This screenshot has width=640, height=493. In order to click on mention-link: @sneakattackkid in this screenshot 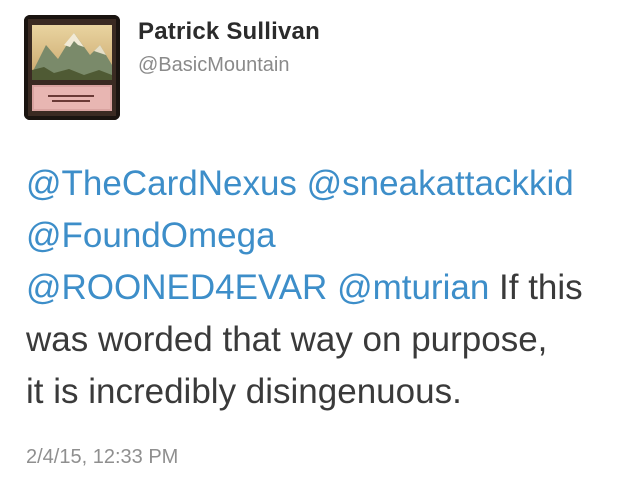, I will do `click(440, 183)`.